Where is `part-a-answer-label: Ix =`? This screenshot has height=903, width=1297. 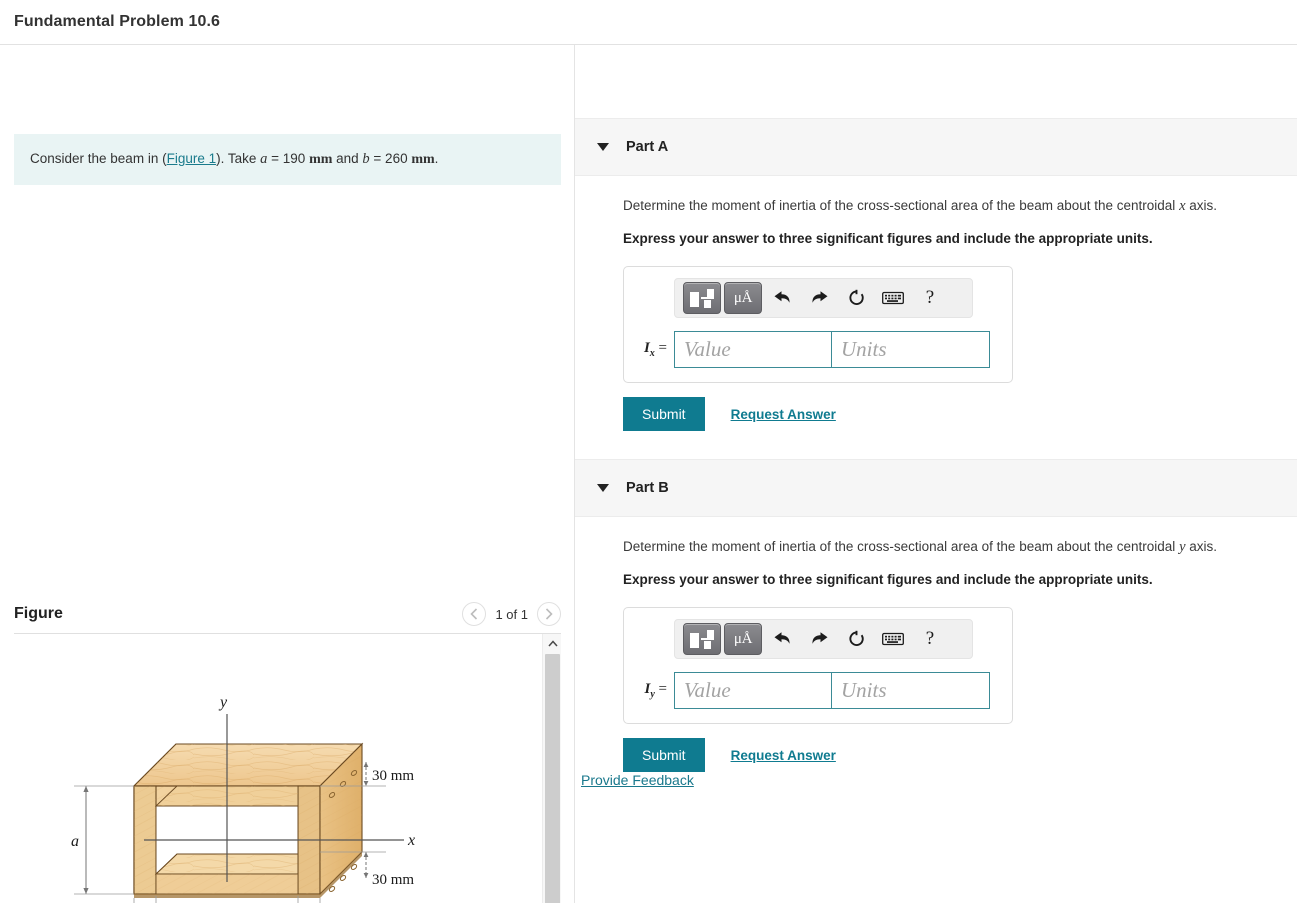
part-a-answer-label: Ix = is located at coordinates (655, 349).